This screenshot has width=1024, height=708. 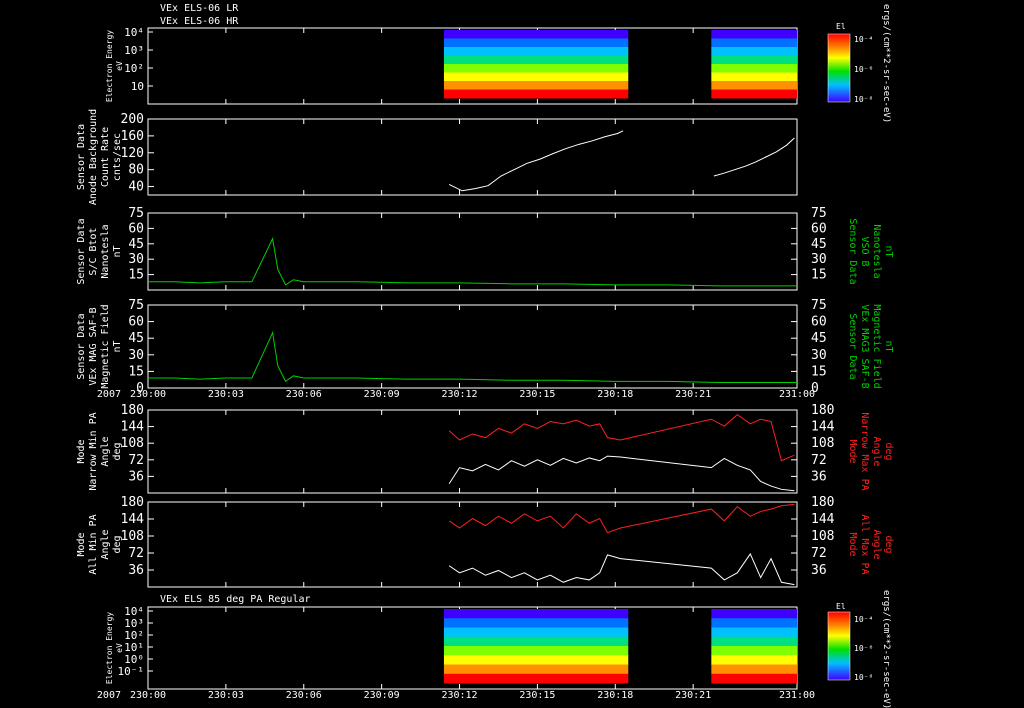 What do you see at coordinates (797, 394) in the screenshot?
I see `x-tick-label: 231:00` at bounding box center [797, 394].